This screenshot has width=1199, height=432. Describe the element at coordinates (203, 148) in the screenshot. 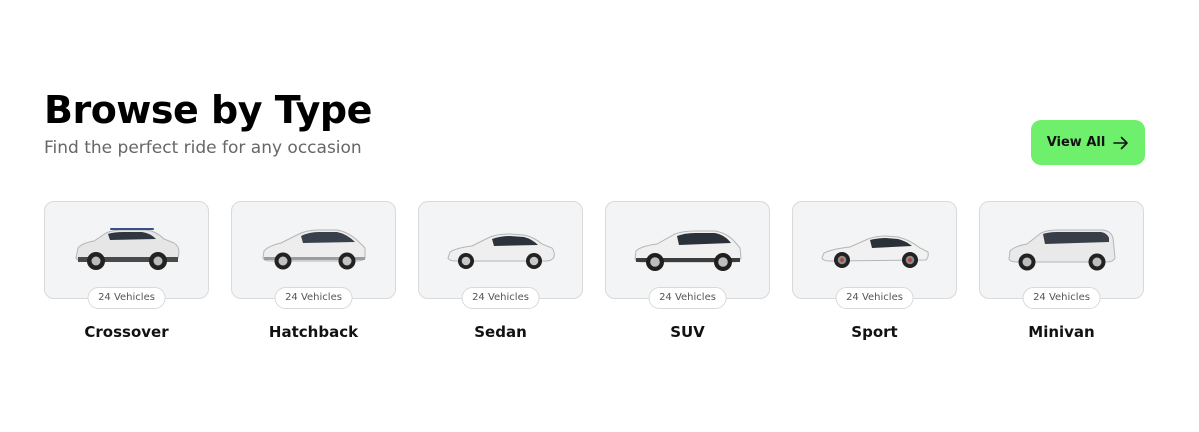

I see `section-subtitle: Find the perfect ride for any occasion` at that location.